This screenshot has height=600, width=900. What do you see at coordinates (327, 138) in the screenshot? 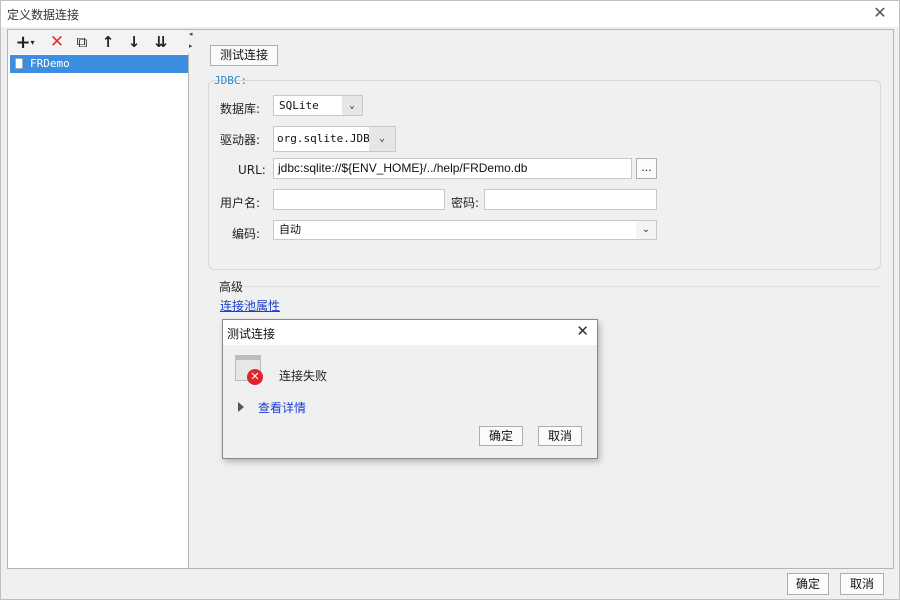
I see `driver-value: org.sqlite.JDBC` at bounding box center [327, 138].